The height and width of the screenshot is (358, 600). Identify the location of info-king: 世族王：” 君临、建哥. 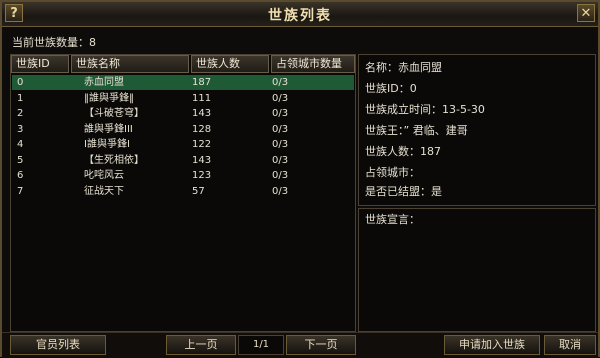
(416, 130).